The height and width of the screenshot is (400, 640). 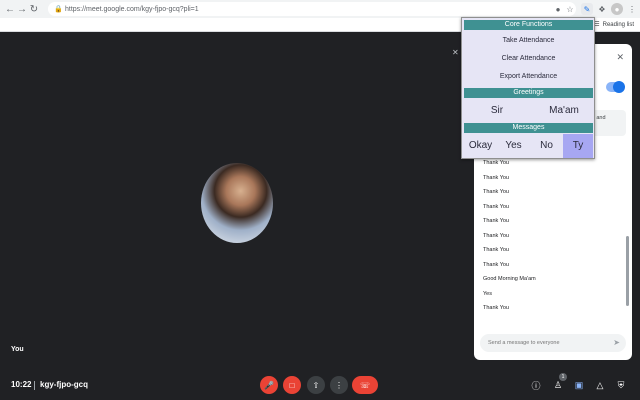 What do you see at coordinates (58, 9) in the screenshot?
I see `lock-icon: 🔒` at bounding box center [58, 9].